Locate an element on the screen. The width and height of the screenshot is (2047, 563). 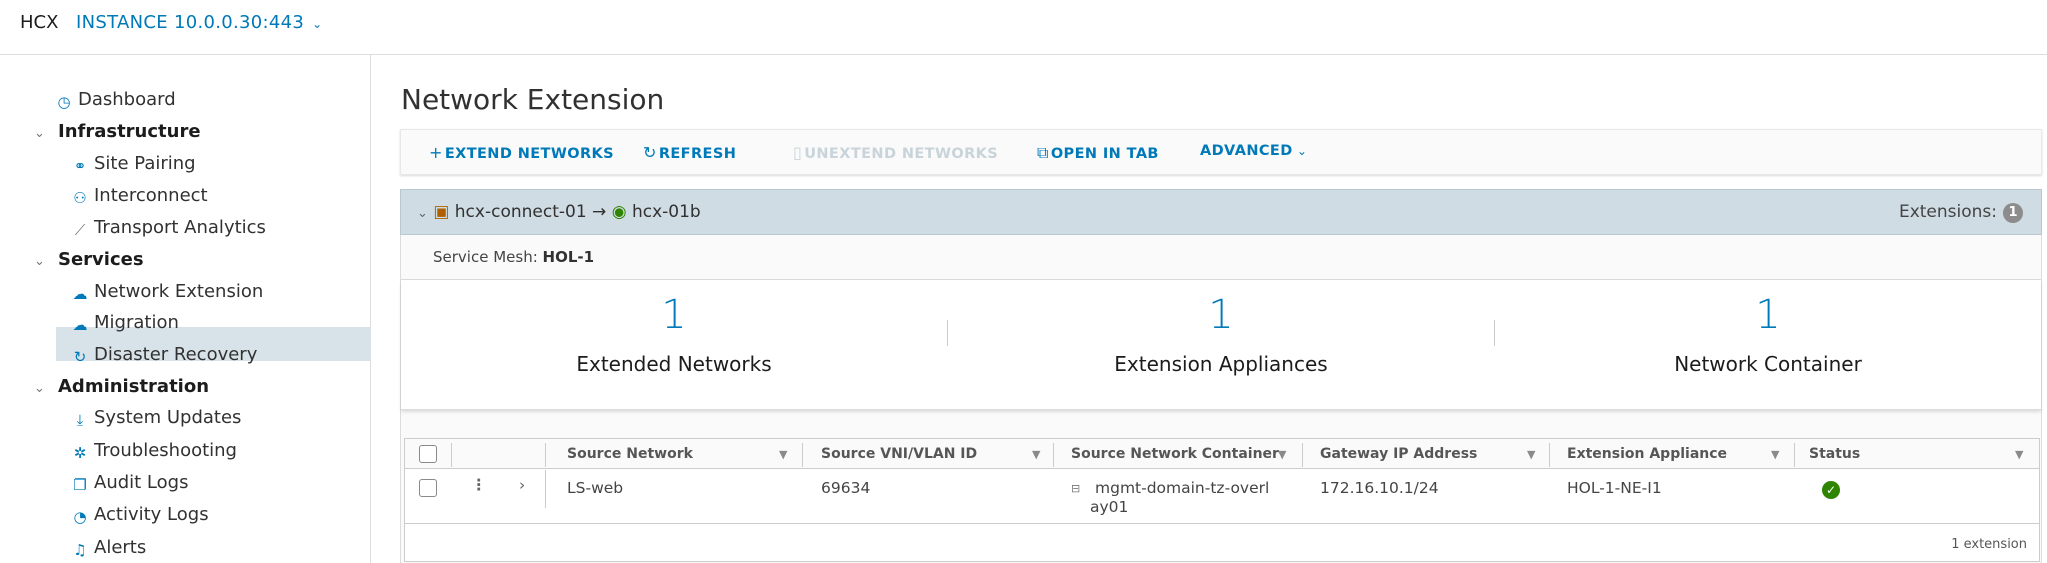
instance-label: INSTANCE 10.0.0.30:443 is located at coordinates (190, 22).